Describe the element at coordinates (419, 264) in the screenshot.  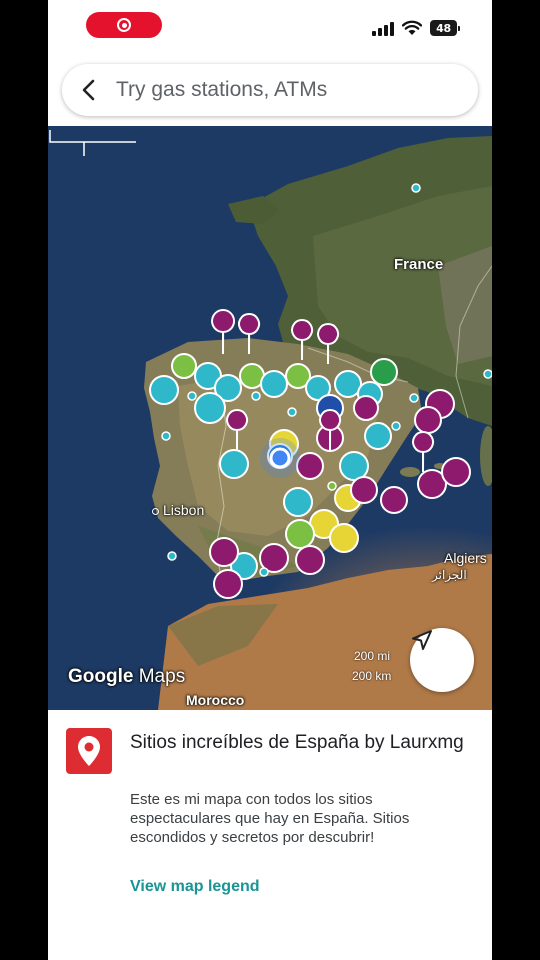
I see `map-label-france: France` at that location.